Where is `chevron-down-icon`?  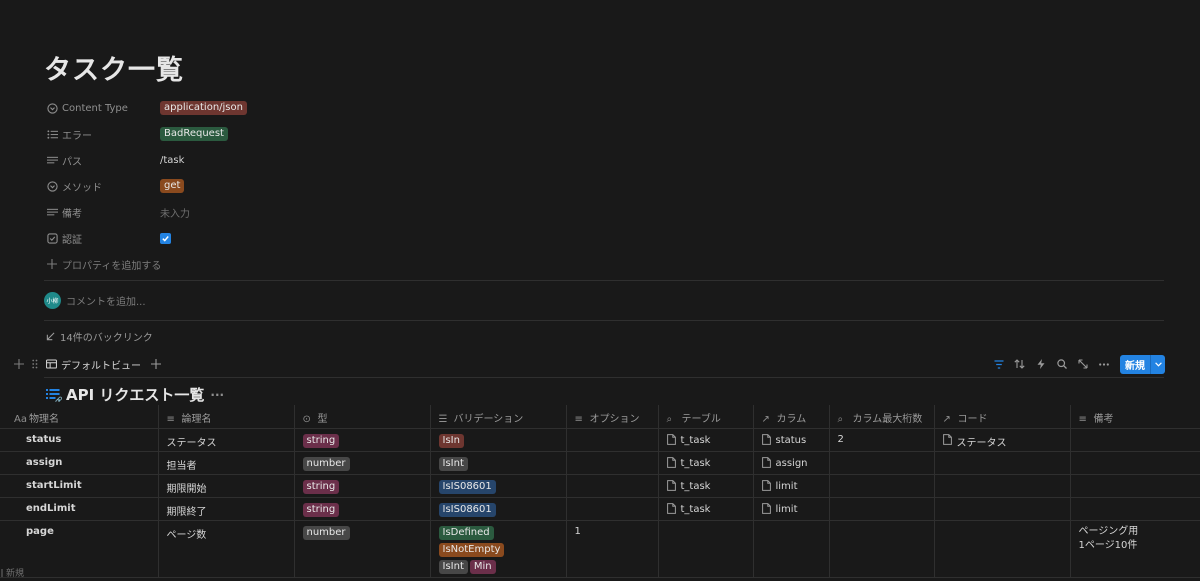
chevron-down-icon is located at coordinates (1157, 364).